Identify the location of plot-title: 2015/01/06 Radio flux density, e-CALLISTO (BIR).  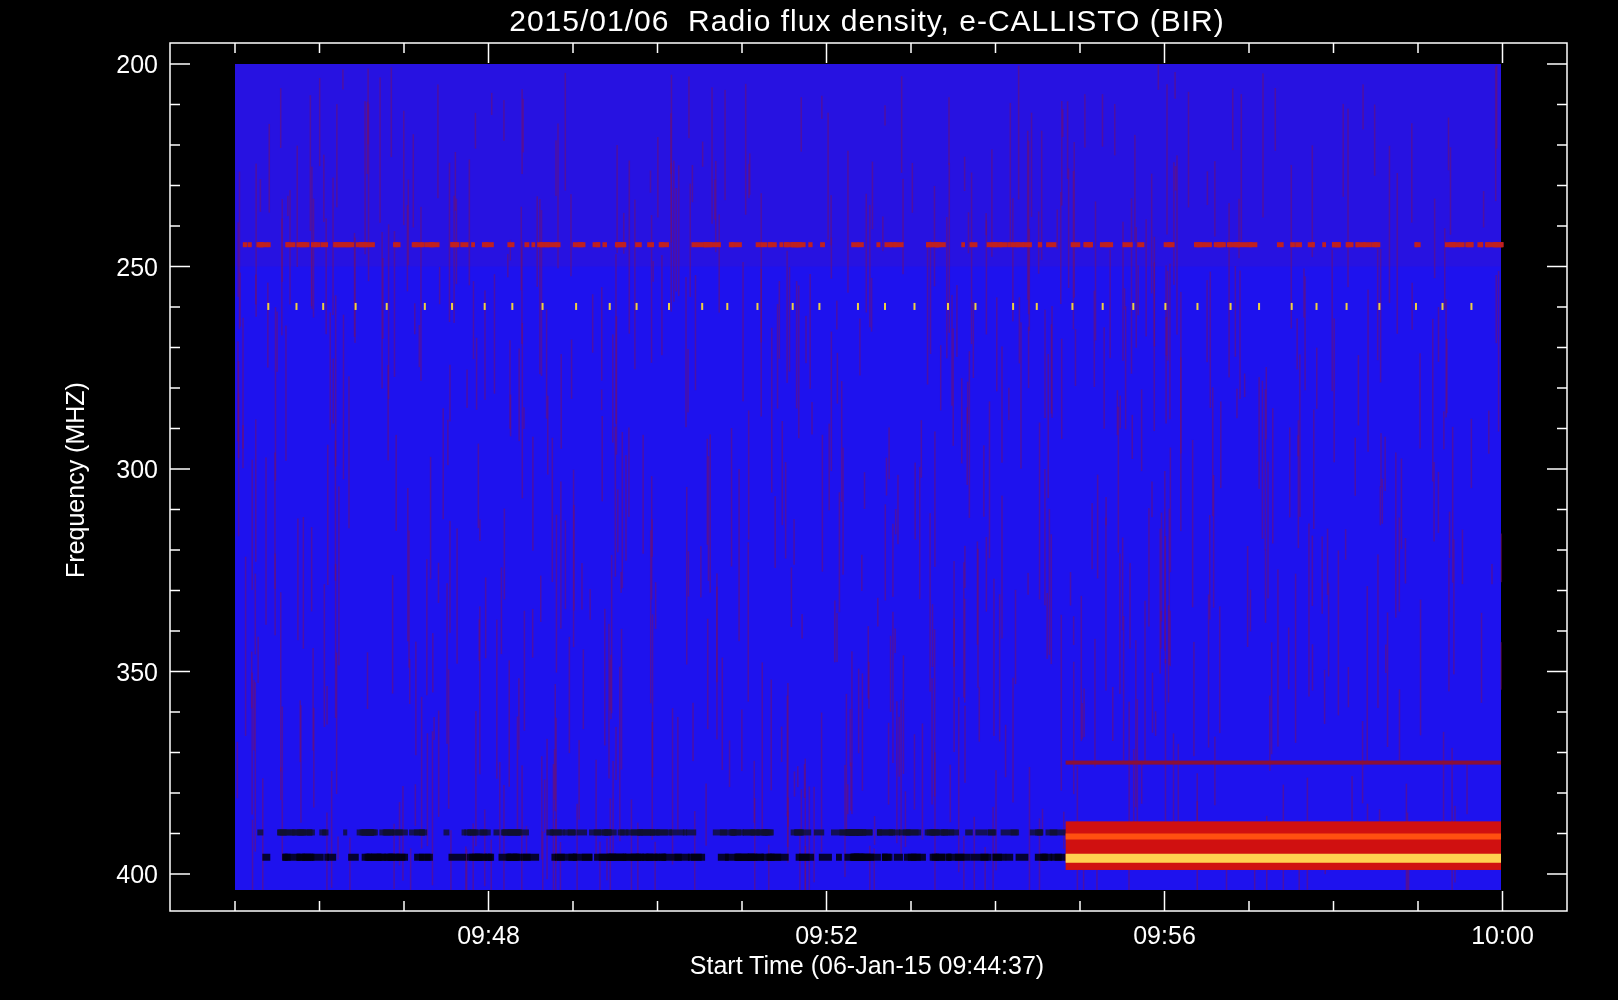
(867, 21).